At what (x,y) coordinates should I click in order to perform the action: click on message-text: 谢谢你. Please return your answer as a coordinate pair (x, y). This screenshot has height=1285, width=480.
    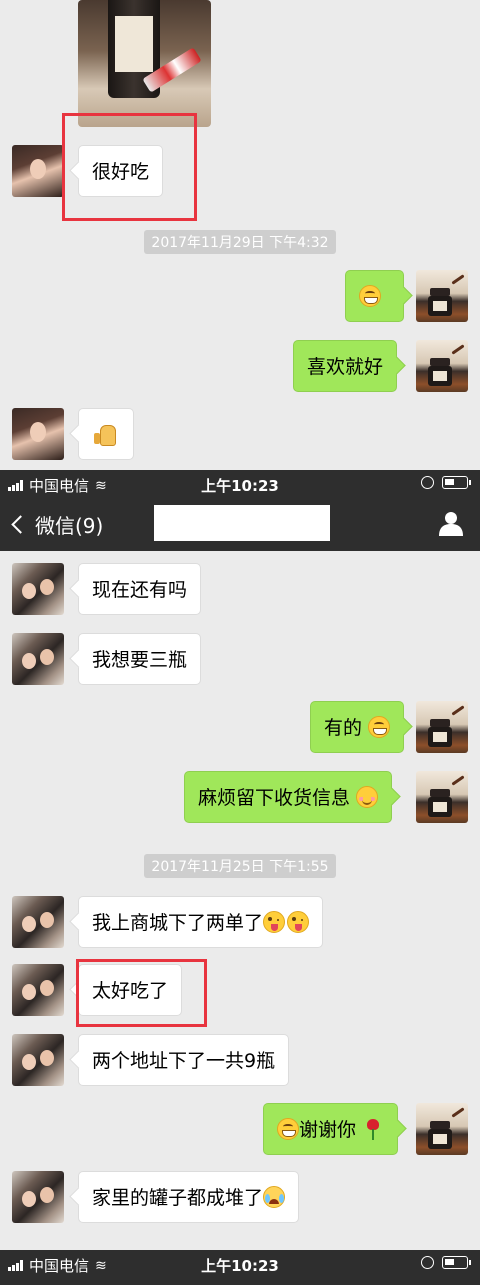
    Looking at the image, I should click on (328, 1130).